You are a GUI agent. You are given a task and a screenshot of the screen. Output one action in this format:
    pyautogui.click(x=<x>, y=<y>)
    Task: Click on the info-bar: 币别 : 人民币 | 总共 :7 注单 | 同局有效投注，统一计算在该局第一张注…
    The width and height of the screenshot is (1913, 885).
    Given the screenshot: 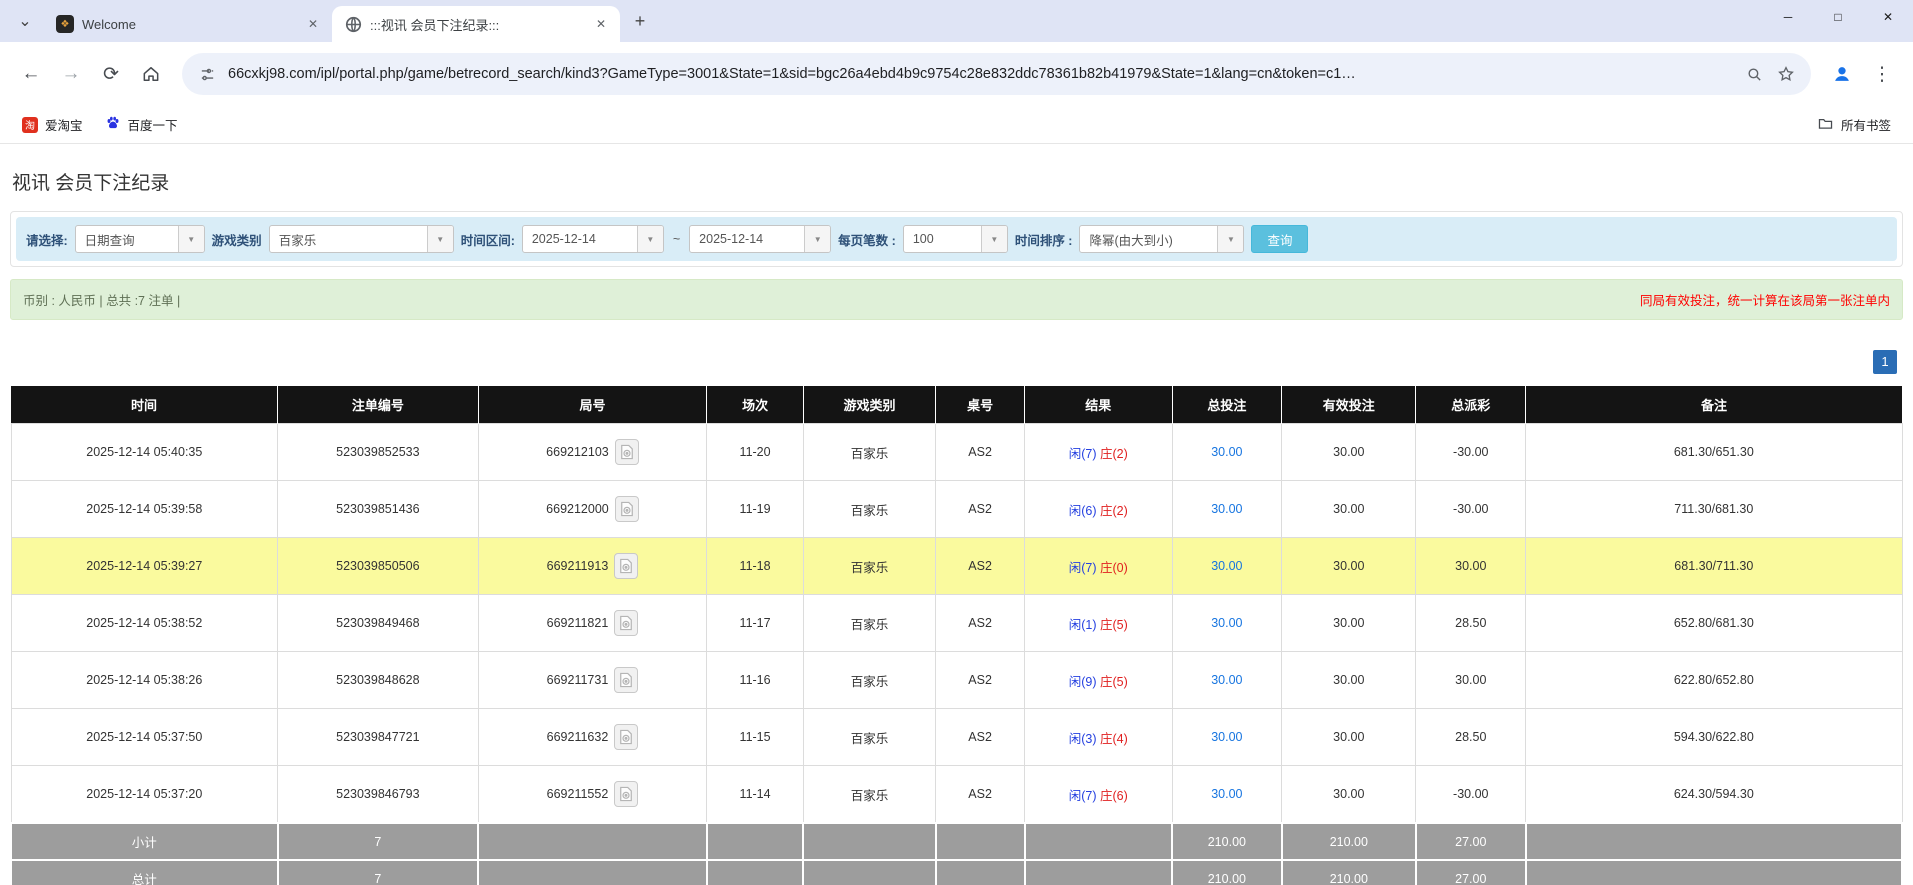 What is the action you would take?
    pyautogui.click(x=956, y=299)
    